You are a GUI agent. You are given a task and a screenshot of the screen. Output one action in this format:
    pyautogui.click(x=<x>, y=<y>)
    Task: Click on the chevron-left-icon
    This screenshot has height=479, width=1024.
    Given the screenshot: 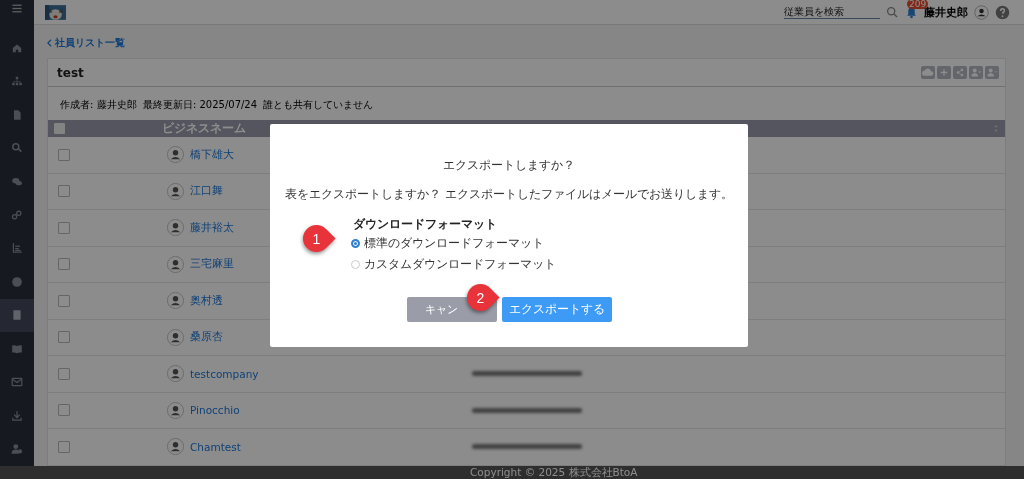 What is the action you would take?
    pyautogui.click(x=49, y=43)
    